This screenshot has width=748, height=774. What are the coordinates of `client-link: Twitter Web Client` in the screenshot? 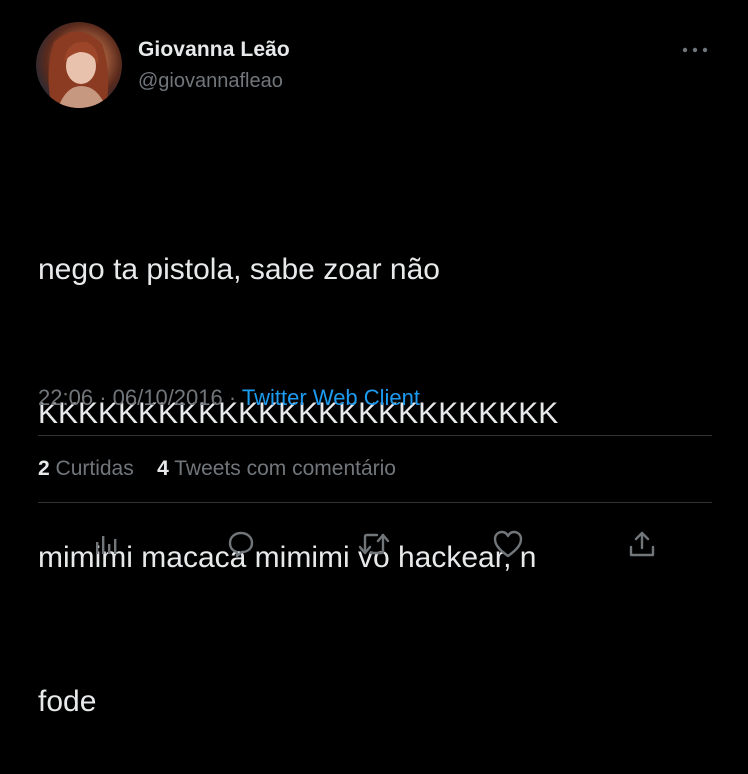 It's located at (331, 397).